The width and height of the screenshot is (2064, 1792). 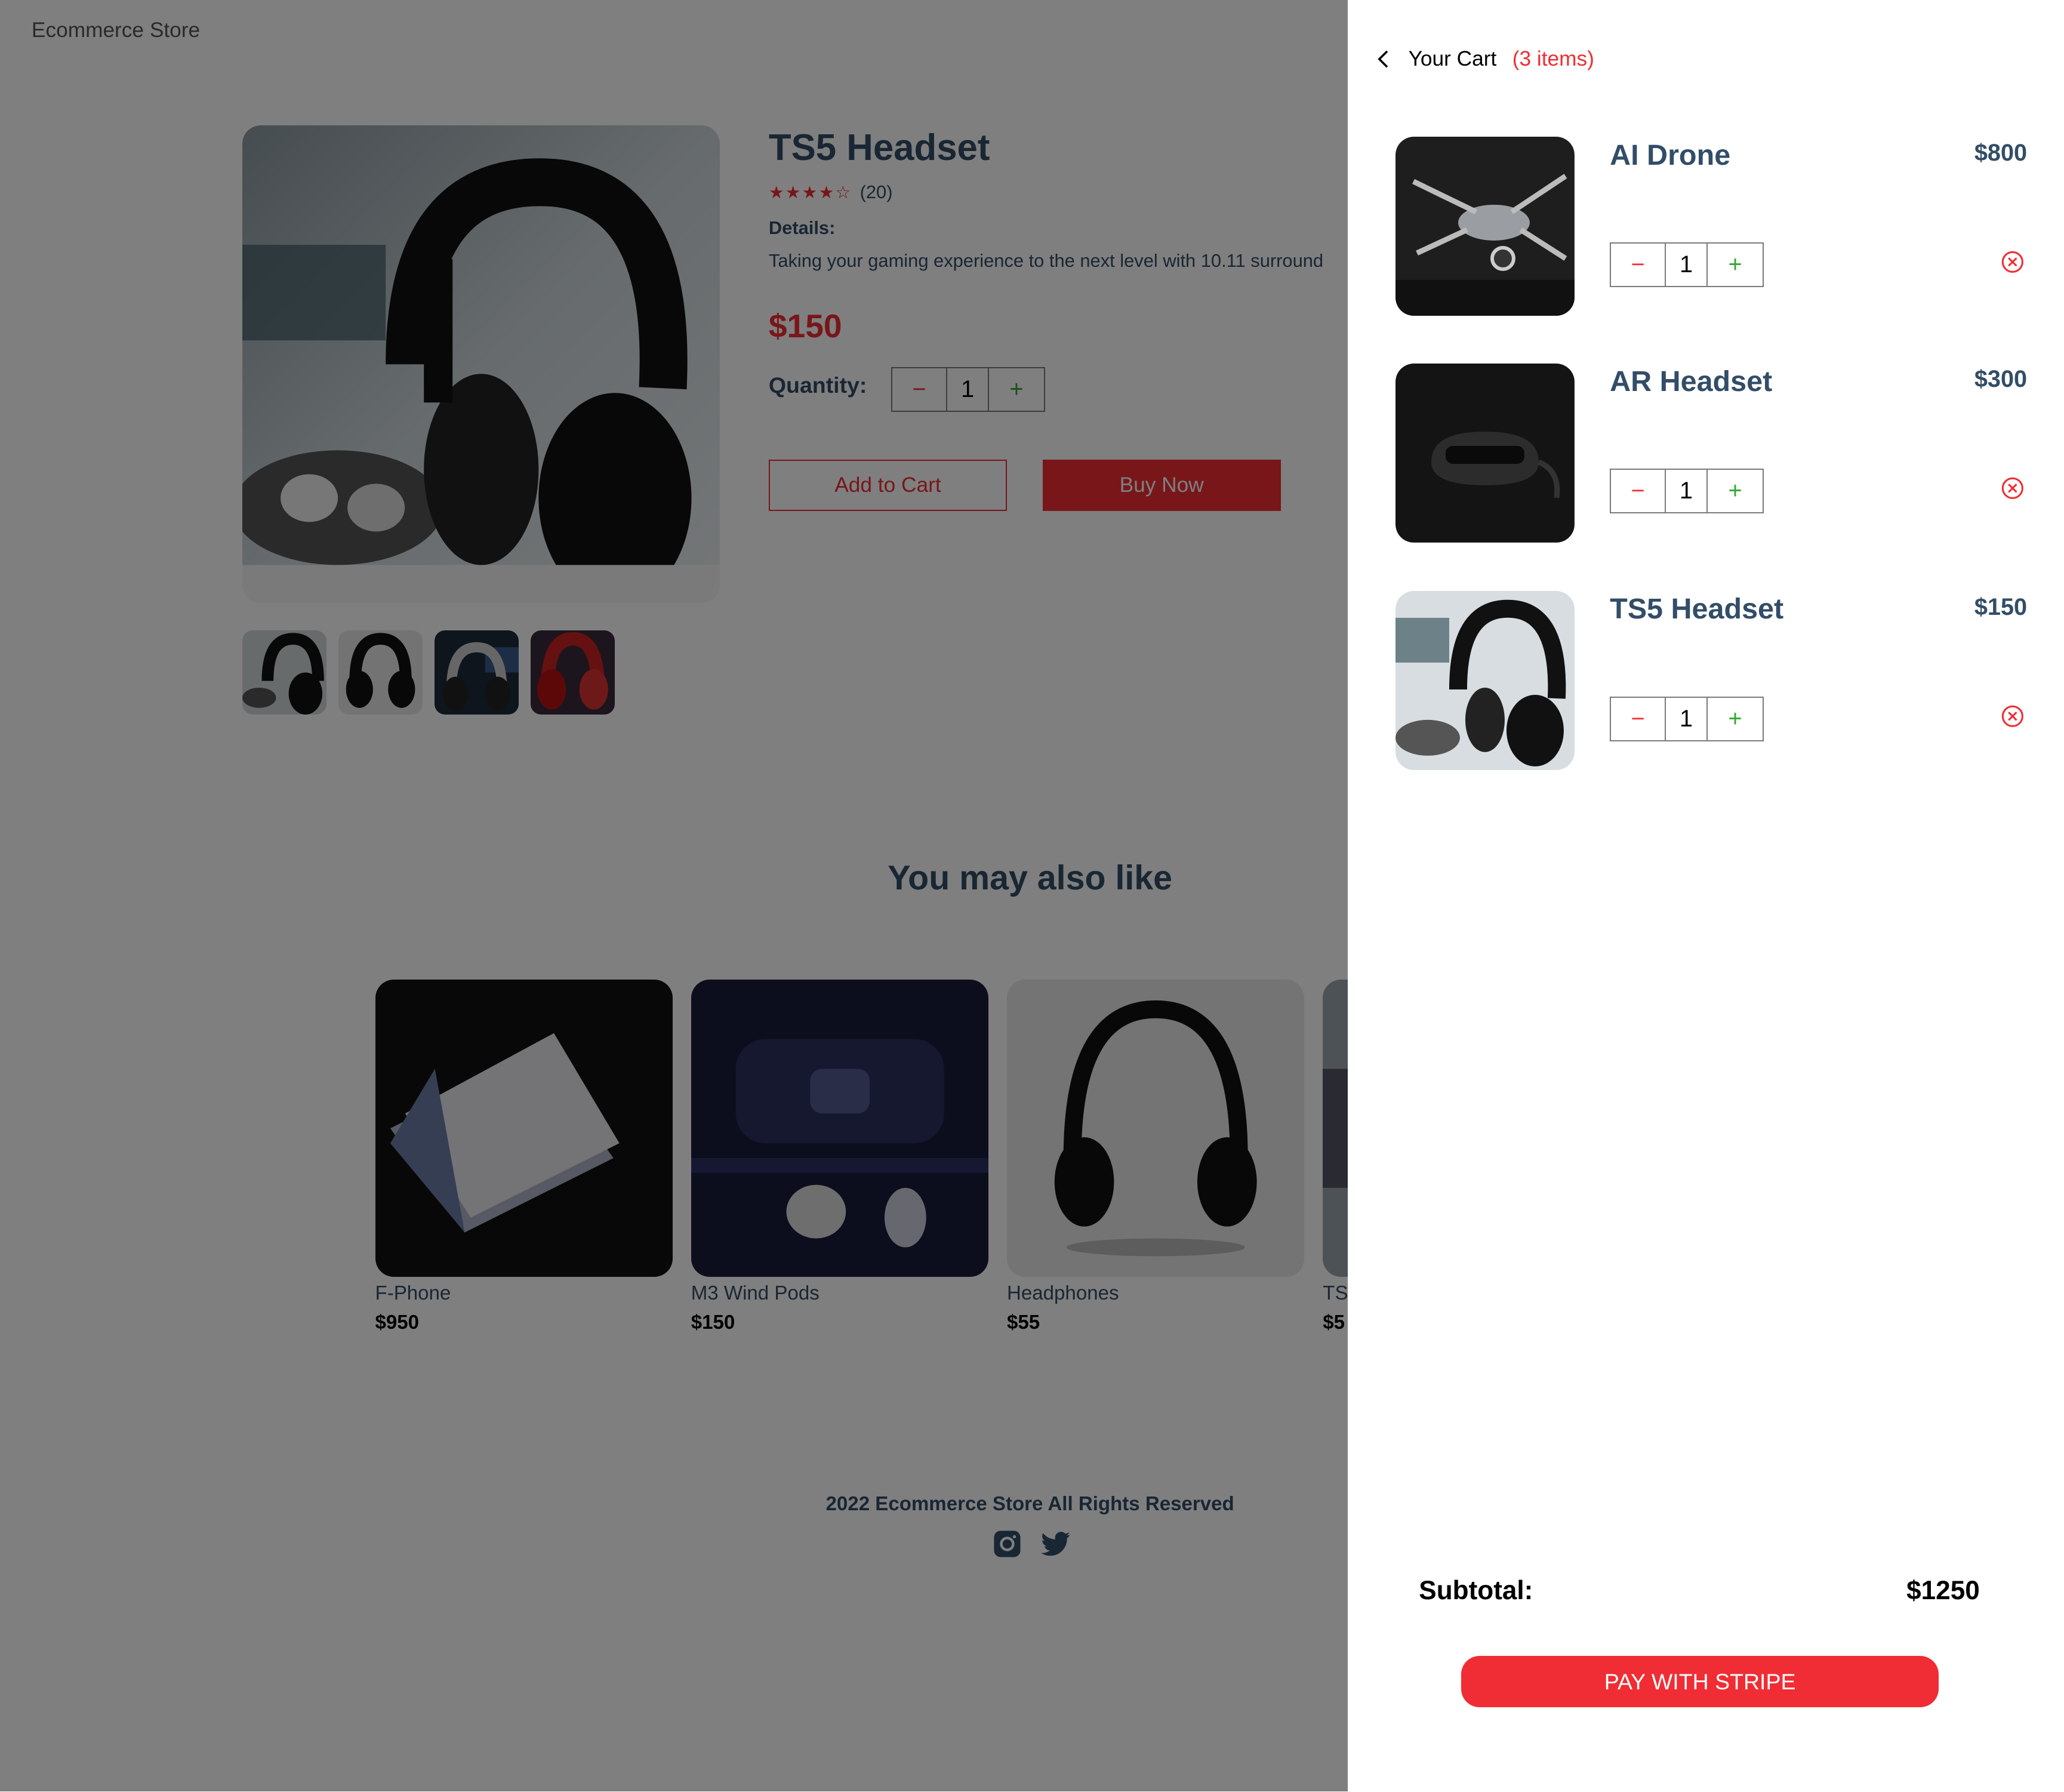 What do you see at coordinates (1699, 1591) in the screenshot?
I see `cart-subtotal: Subtotal: $1250` at bounding box center [1699, 1591].